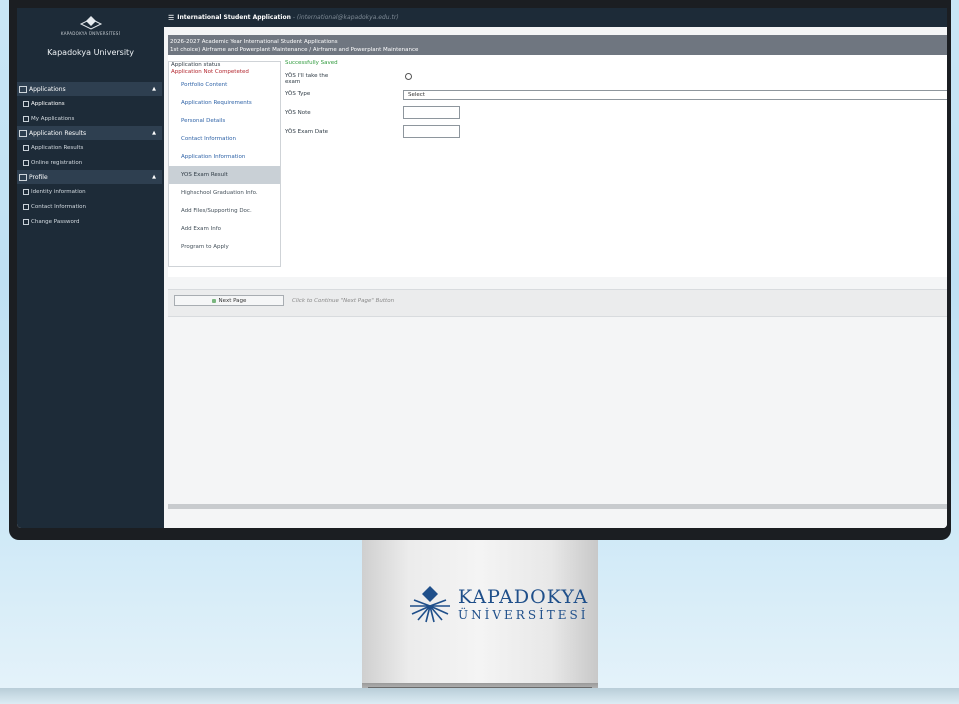 The height and width of the screenshot is (704, 959). Describe the element at coordinates (479, 696) in the screenshot. I see `floor` at that location.